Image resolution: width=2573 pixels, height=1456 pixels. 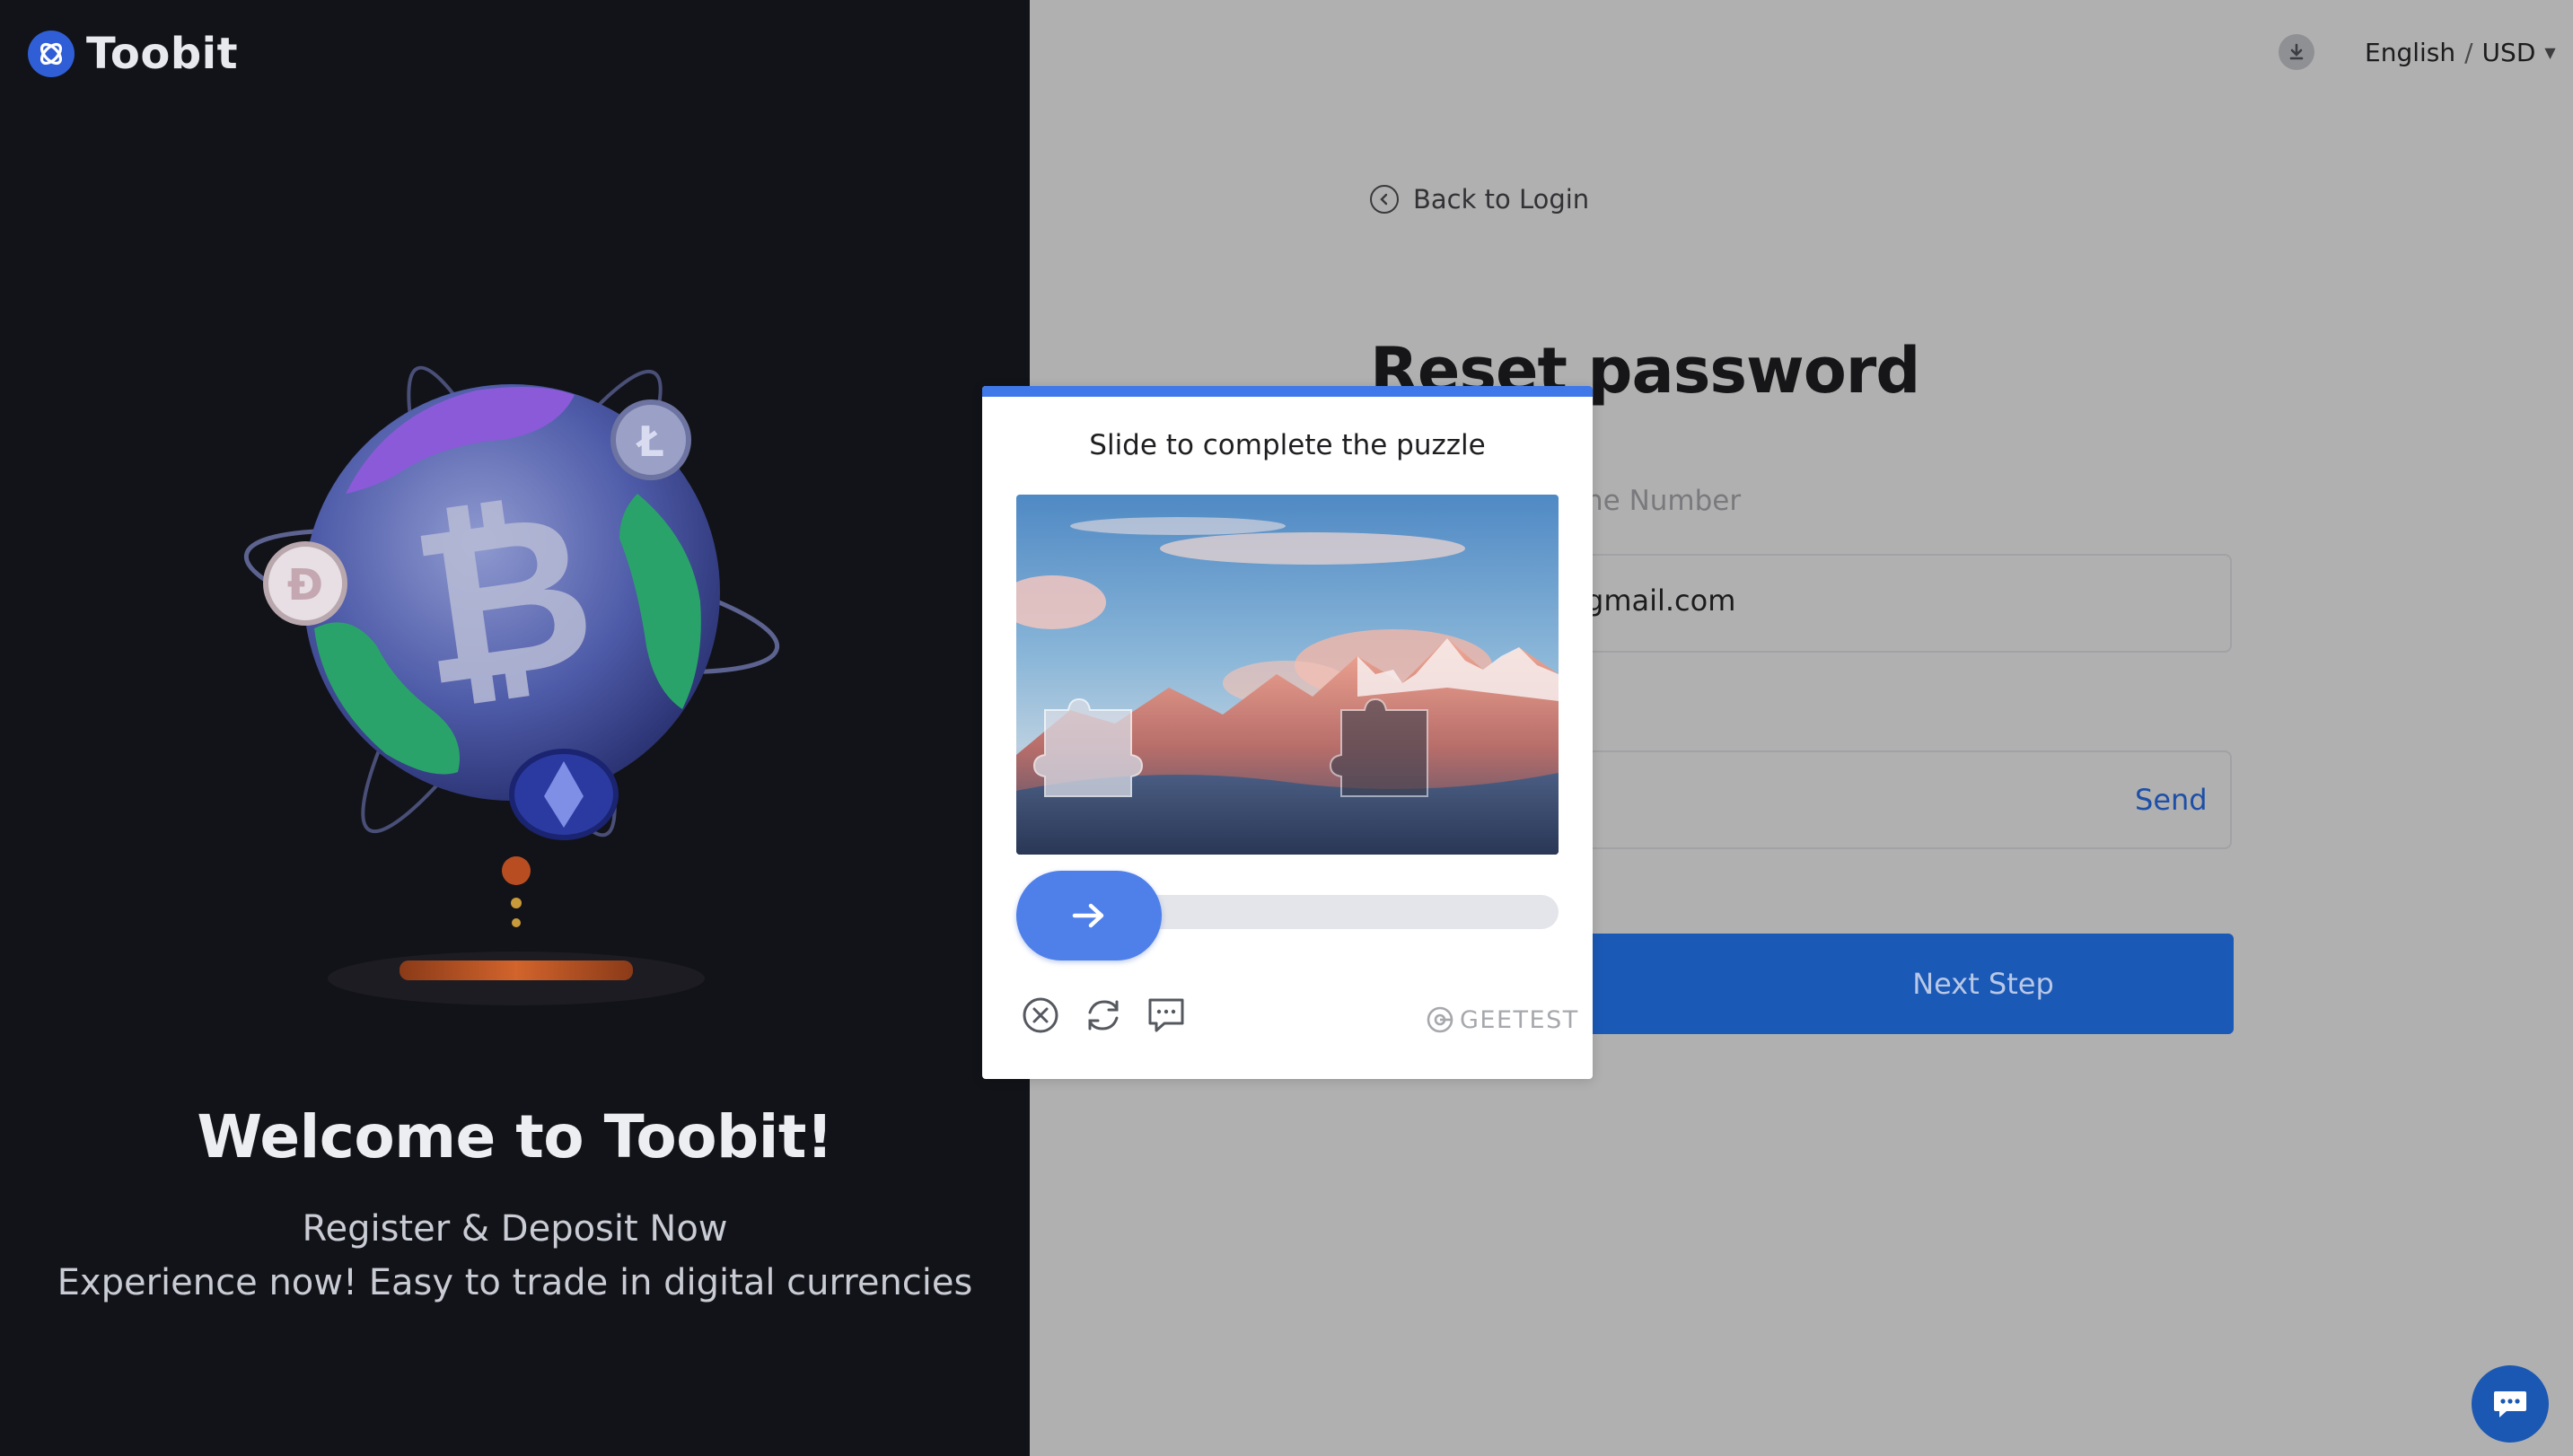 What do you see at coordinates (1983, 984) in the screenshot?
I see `next-step-label: Next Step` at bounding box center [1983, 984].